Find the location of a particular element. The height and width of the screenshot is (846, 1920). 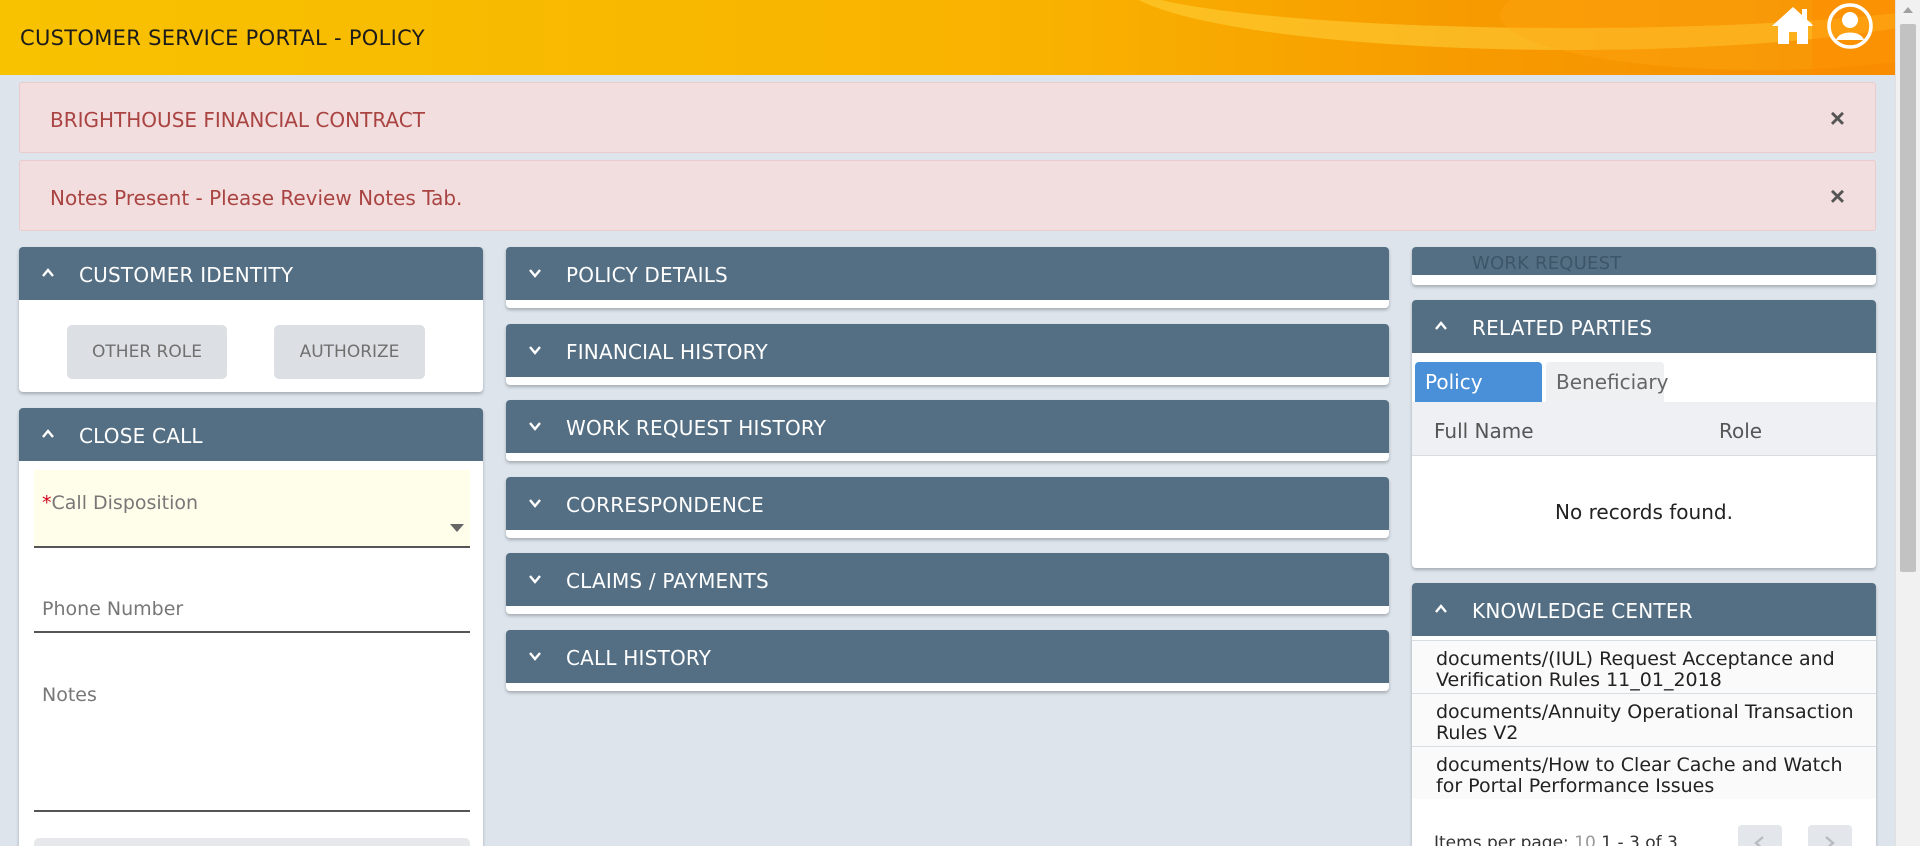

policy-details-title: POLICY DETAILS is located at coordinates (647, 275).